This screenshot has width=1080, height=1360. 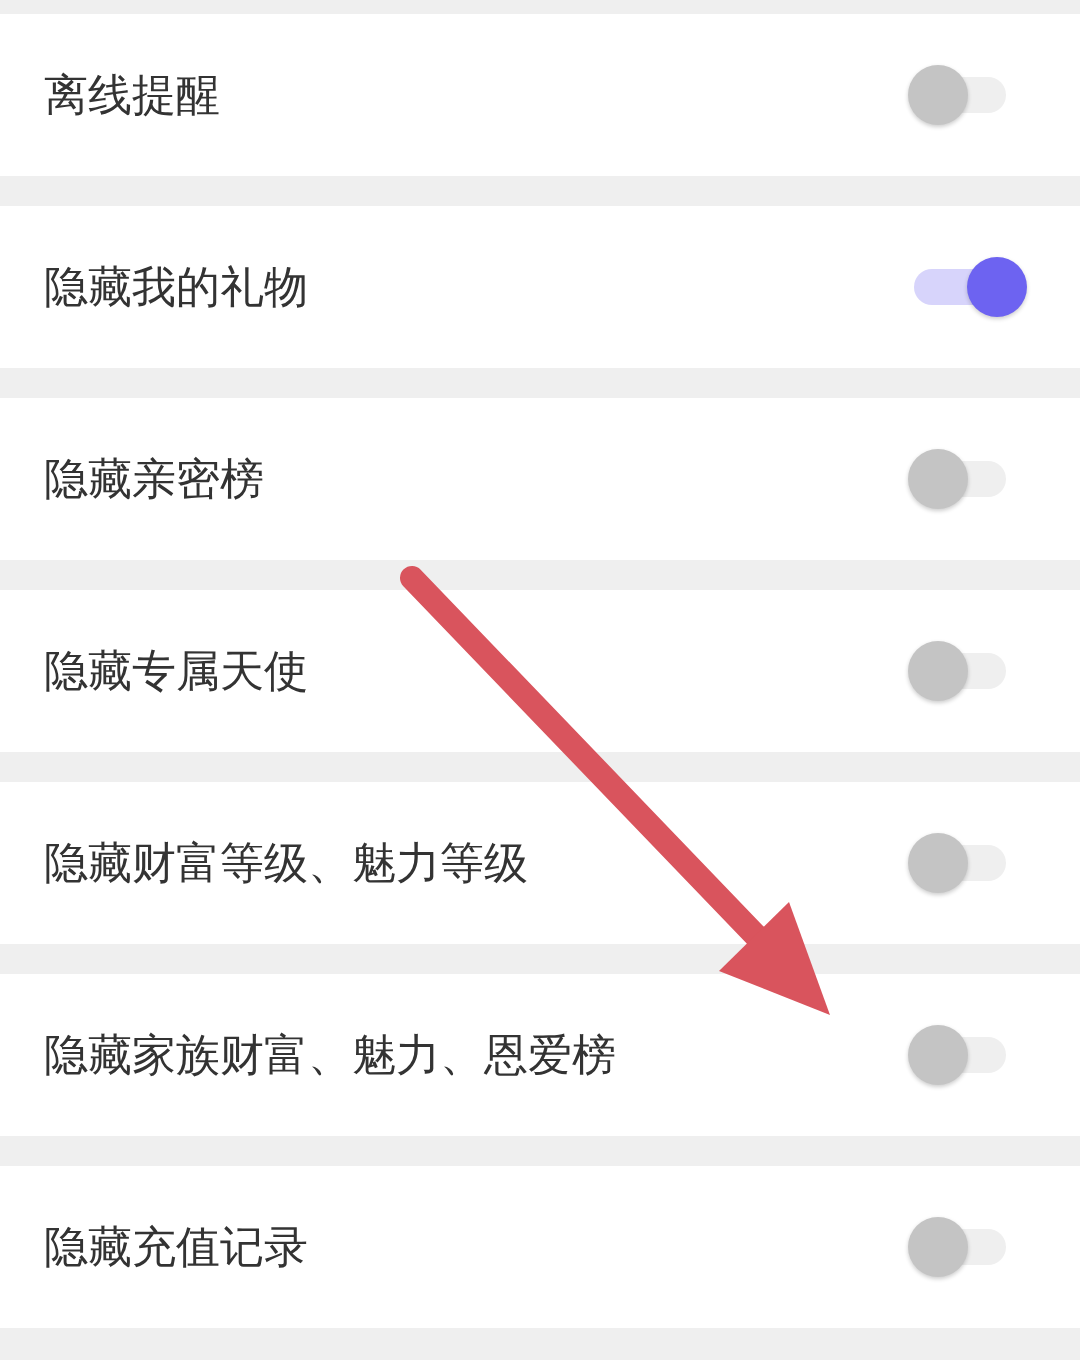 What do you see at coordinates (176, 287) in the screenshot?
I see `setting-label: 隐藏我的礼物` at bounding box center [176, 287].